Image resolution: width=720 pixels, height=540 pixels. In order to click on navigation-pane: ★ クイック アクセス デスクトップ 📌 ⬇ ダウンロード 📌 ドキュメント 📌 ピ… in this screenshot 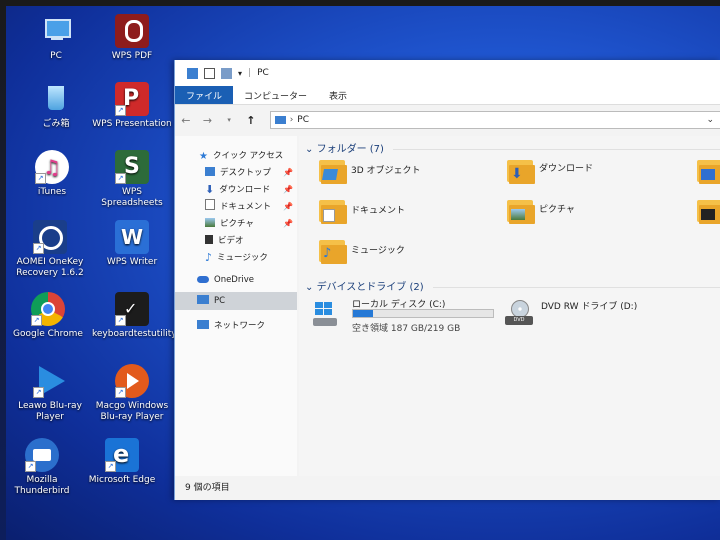, I will do `click(236, 306)`.